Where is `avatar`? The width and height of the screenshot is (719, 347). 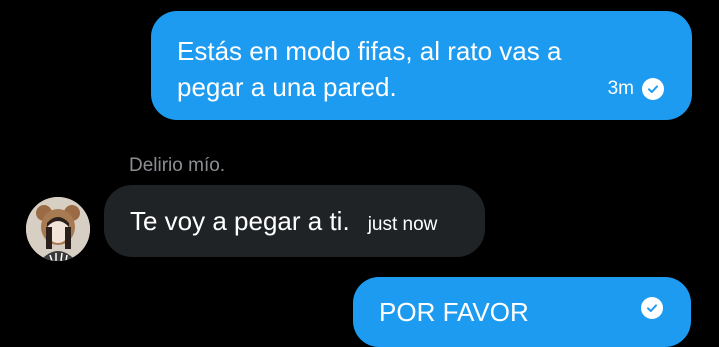
avatar is located at coordinates (58, 229).